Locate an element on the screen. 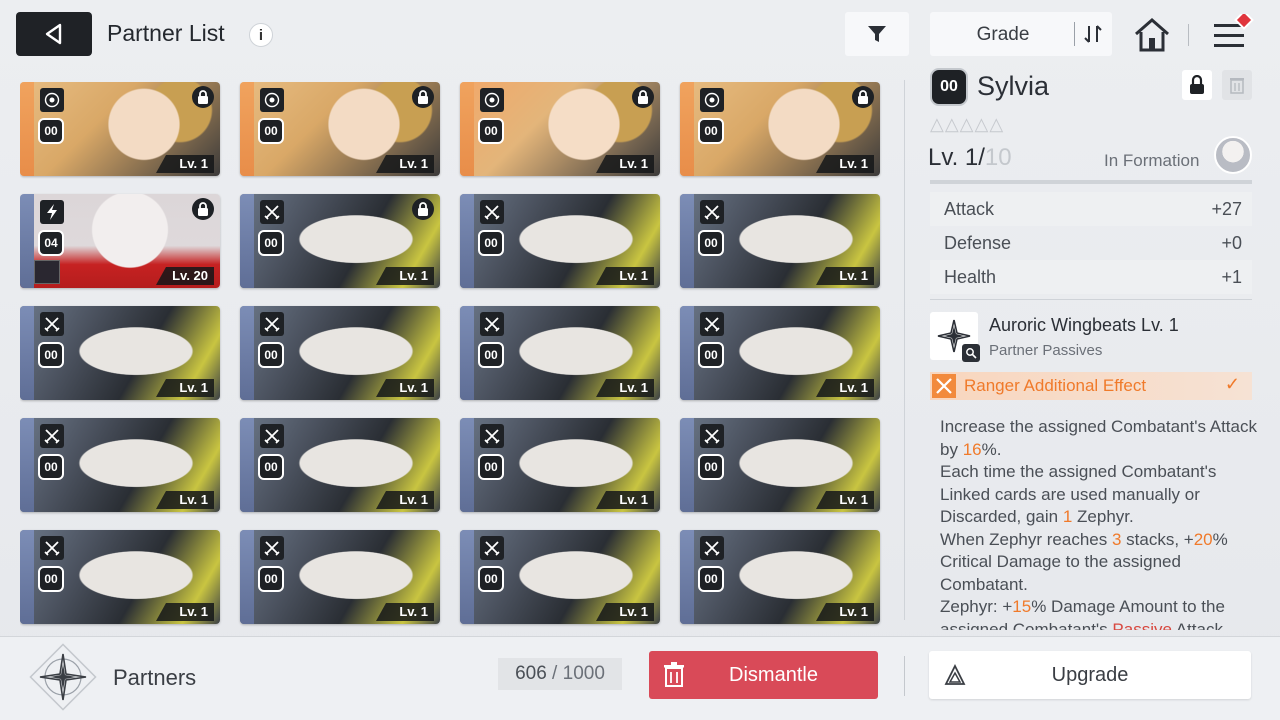  skill-name: Auroric Wingbeats Lv. 1 is located at coordinates (1084, 325).